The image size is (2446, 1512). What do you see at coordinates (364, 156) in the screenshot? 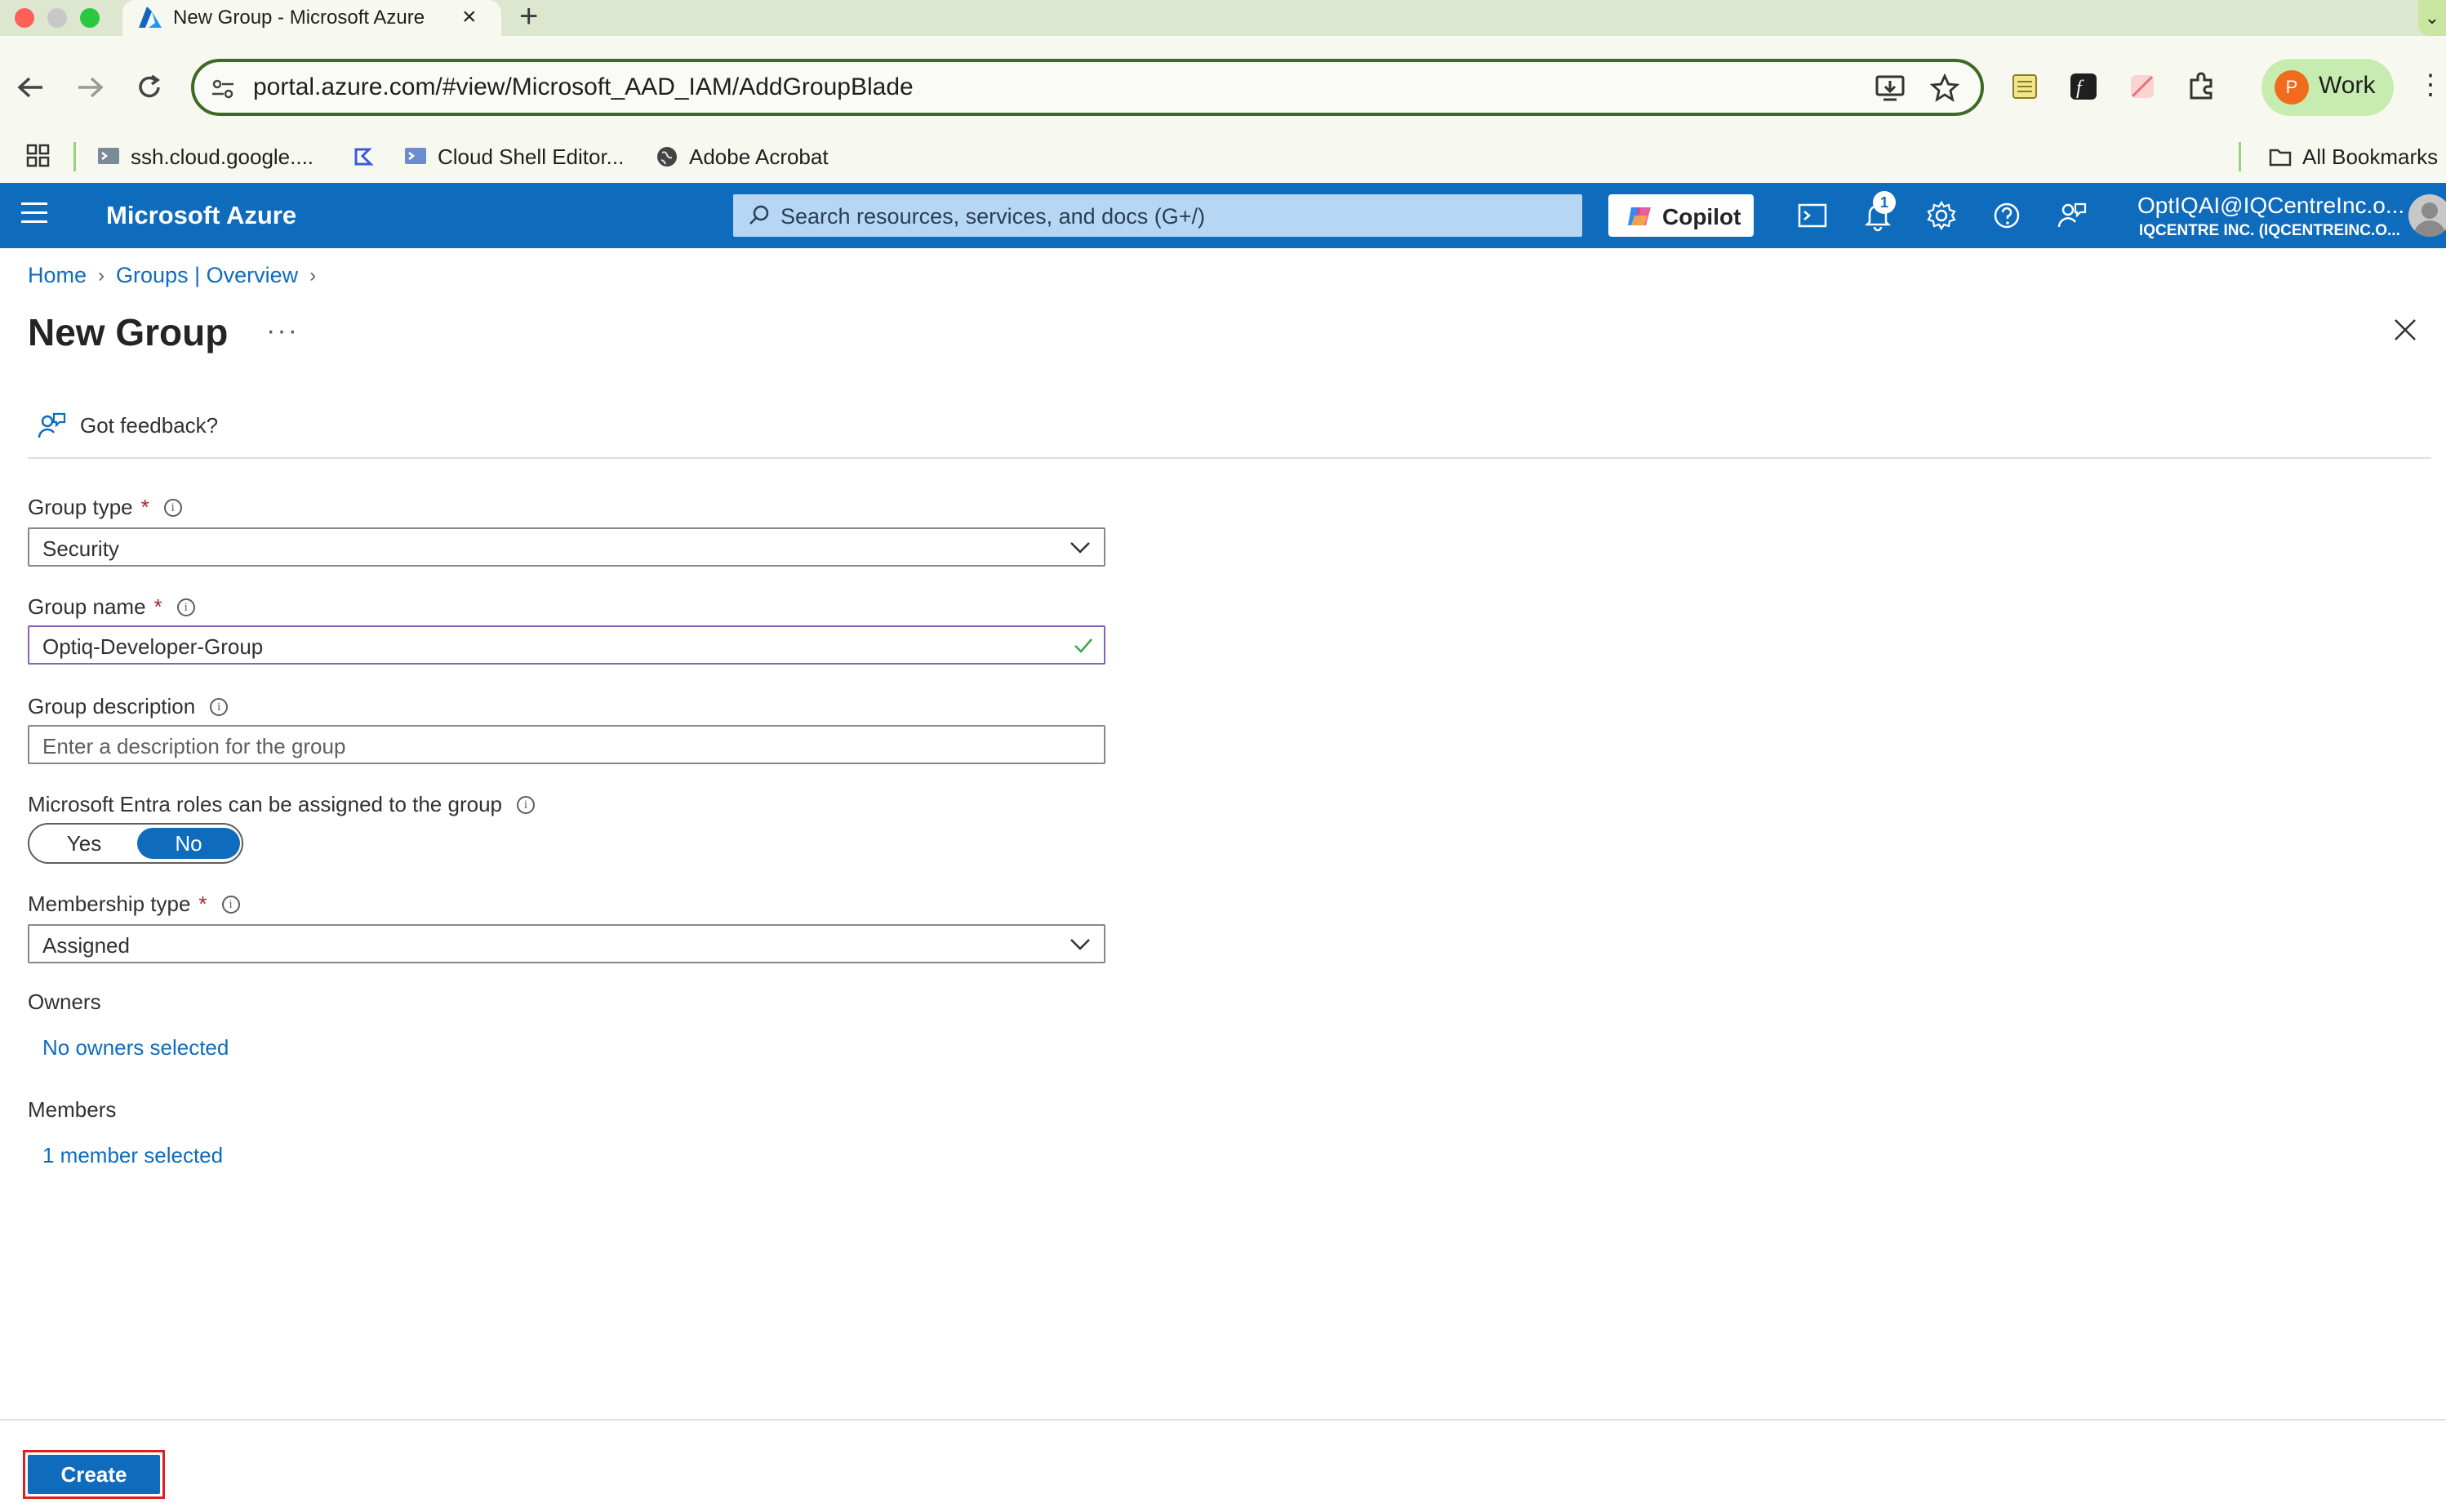
I see `bookmark-retool` at bounding box center [364, 156].